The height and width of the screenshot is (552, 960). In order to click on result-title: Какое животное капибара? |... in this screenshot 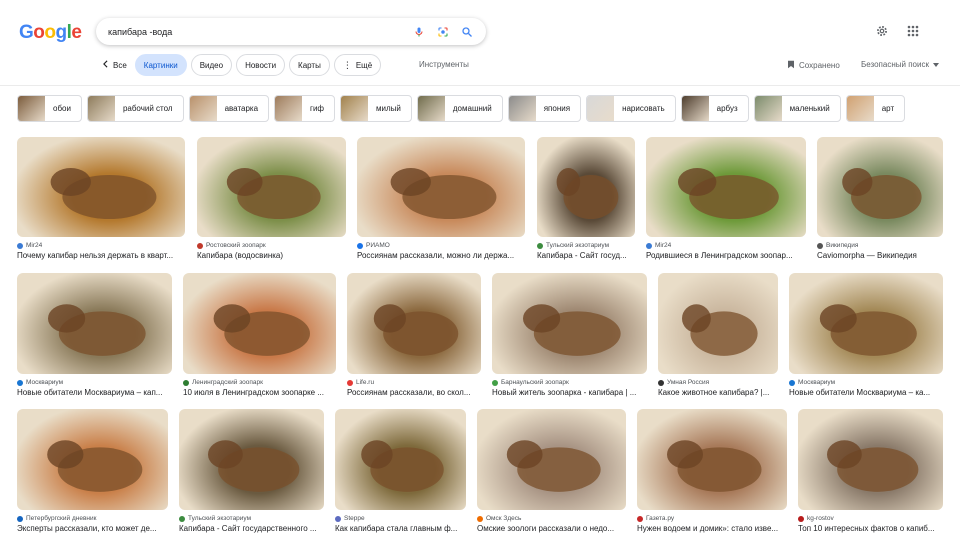, I will do `click(718, 392)`.